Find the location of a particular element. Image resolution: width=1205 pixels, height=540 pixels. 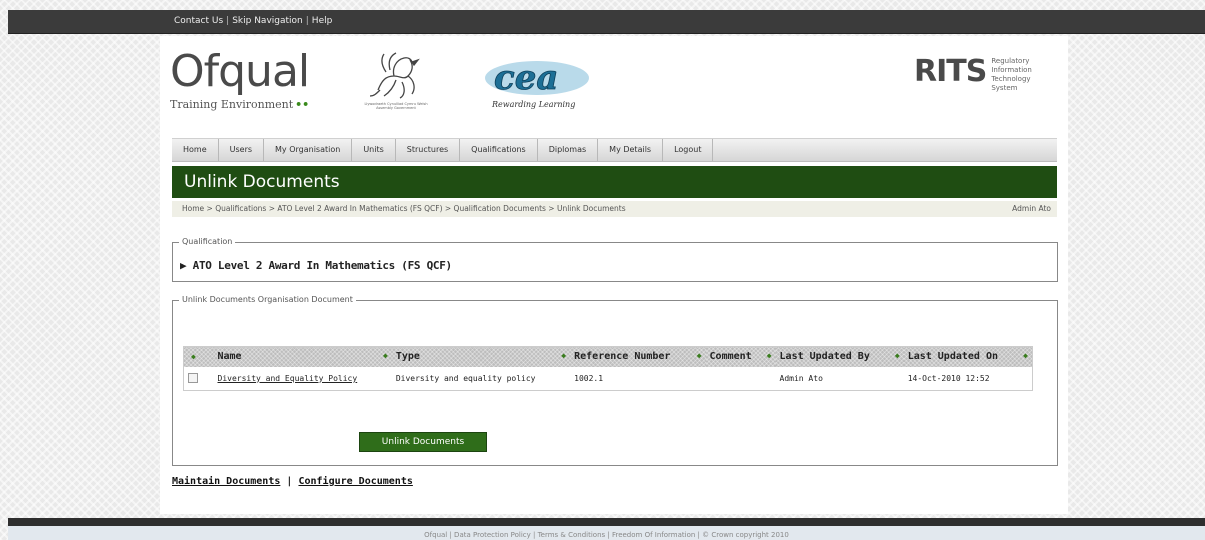

column-header-name: Name ◆ is located at coordinates (303, 356).